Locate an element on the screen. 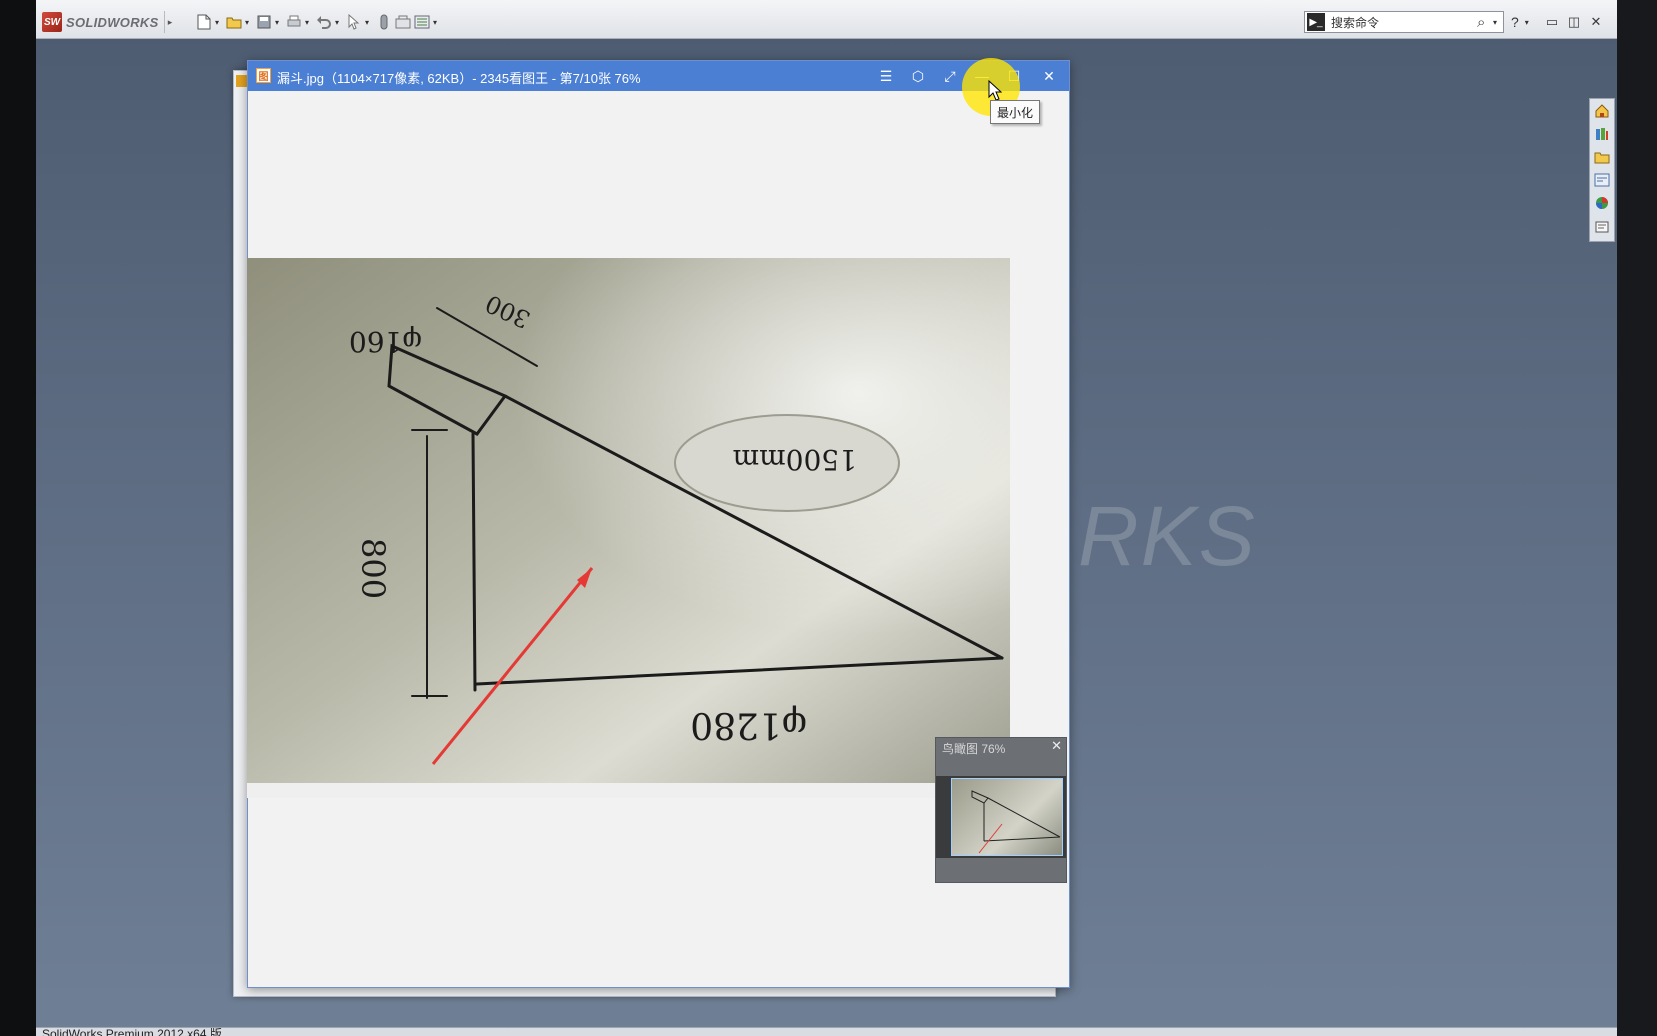 Image resolution: width=1657 pixels, height=1036 pixels. search-dropdown-icon: ▾ is located at coordinates (1498, 22).